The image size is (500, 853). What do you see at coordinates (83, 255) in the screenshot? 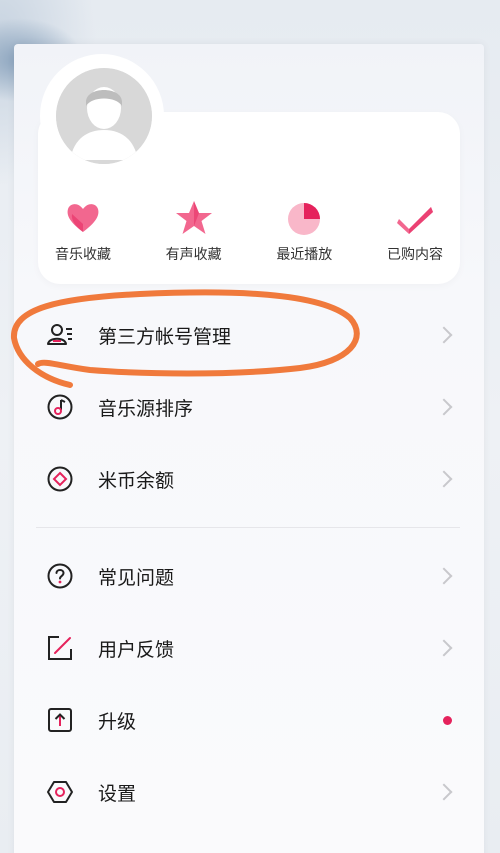
I see `shortcut-label: 音乐收藏` at bounding box center [83, 255].